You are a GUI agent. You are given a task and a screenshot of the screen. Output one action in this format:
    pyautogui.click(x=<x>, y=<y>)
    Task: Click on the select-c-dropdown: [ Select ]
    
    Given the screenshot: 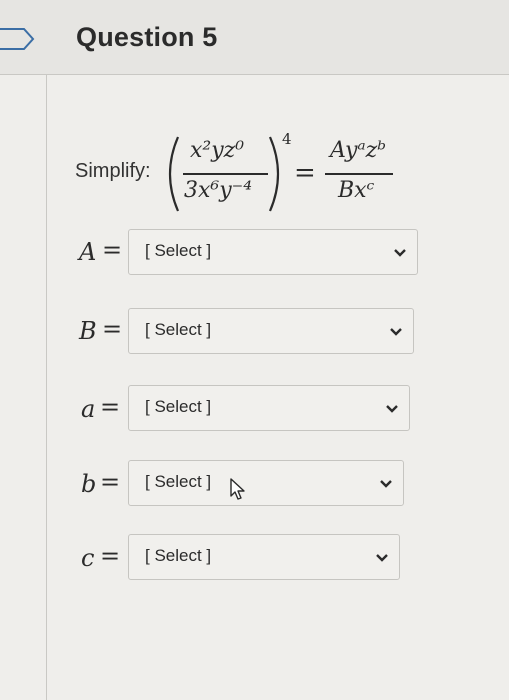 What is the action you would take?
    pyautogui.click(x=264, y=557)
    